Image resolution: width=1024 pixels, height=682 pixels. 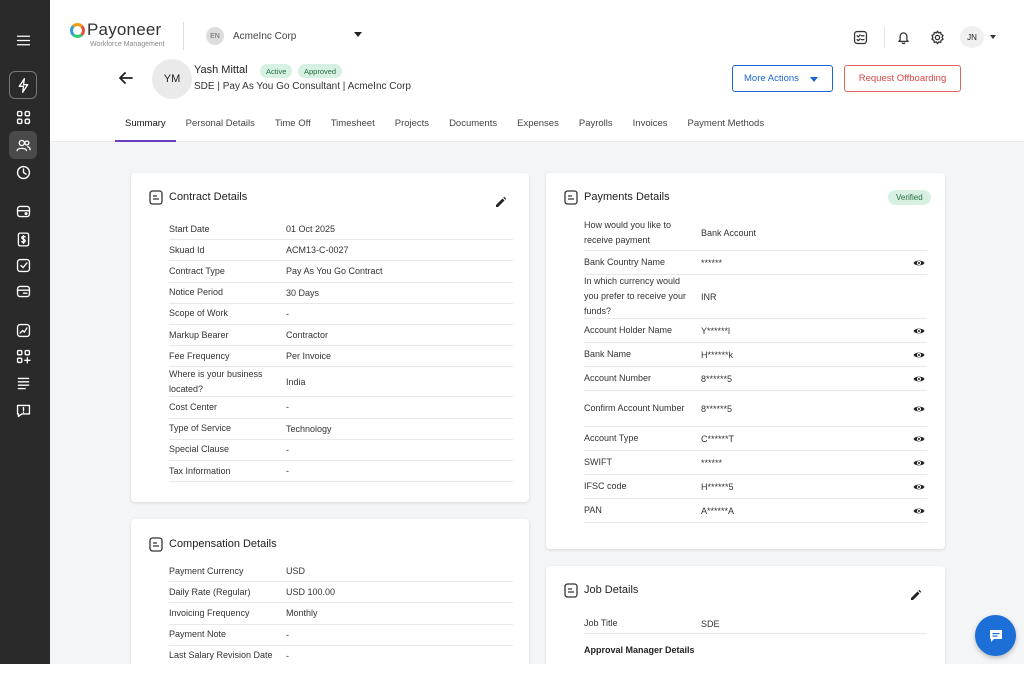 What do you see at coordinates (605, 486) in the screenshot?
I see `detail-label: IFSC code` at bounding box center [605, 486].